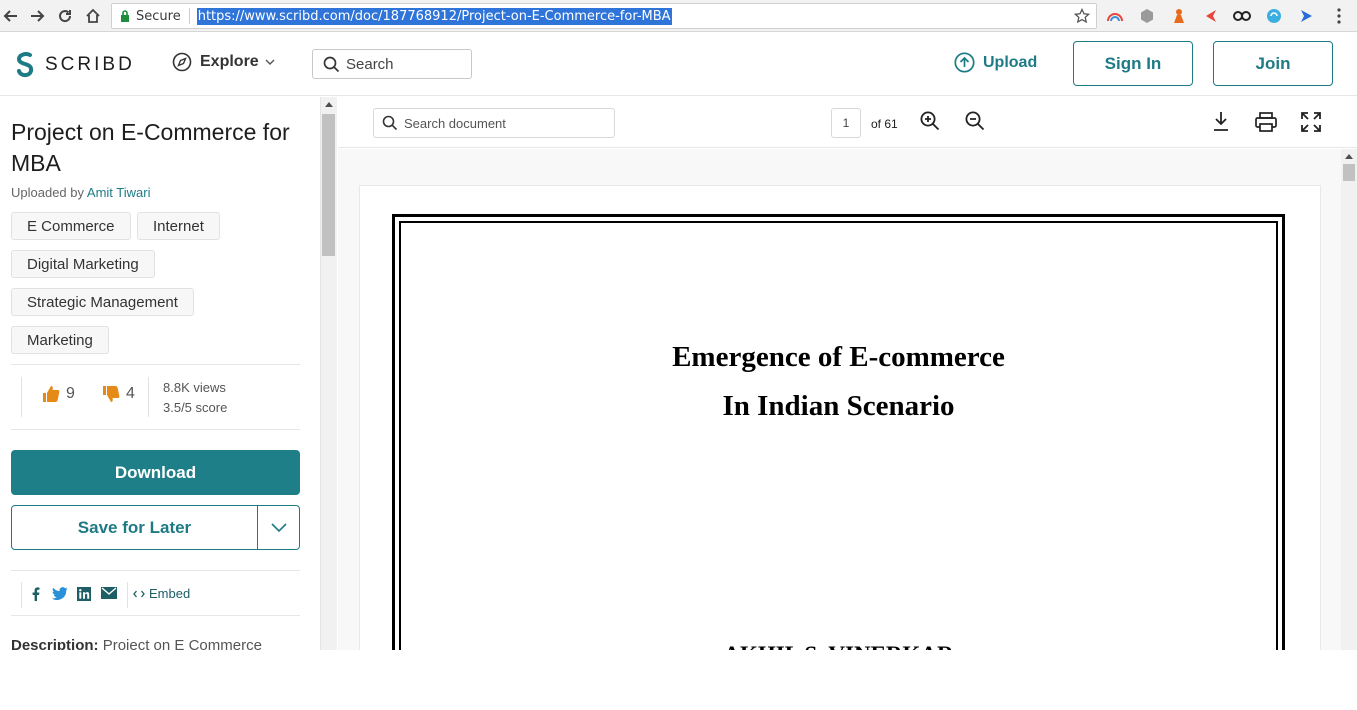 This screenshot has width=1357, height=710. What do you see at coordinates (70, 393) in the screenshot?
I see `upvote-count: 9` at bounding box center [70, 393].